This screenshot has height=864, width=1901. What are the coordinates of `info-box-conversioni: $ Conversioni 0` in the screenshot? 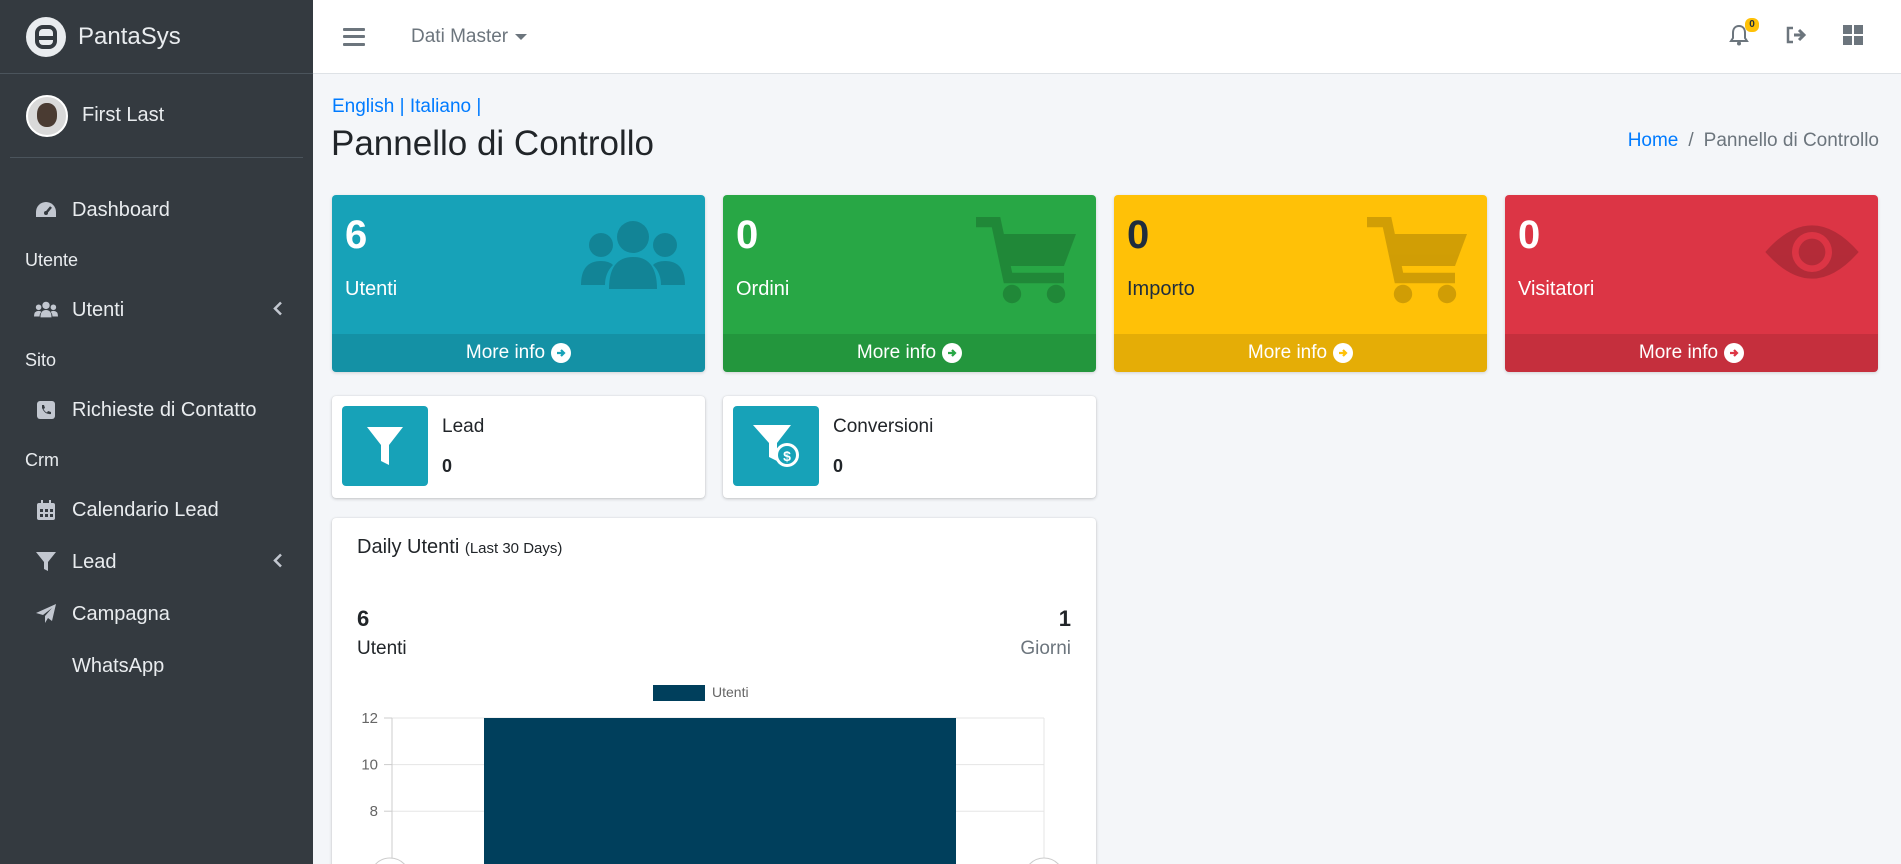 It's located at (909, 447).